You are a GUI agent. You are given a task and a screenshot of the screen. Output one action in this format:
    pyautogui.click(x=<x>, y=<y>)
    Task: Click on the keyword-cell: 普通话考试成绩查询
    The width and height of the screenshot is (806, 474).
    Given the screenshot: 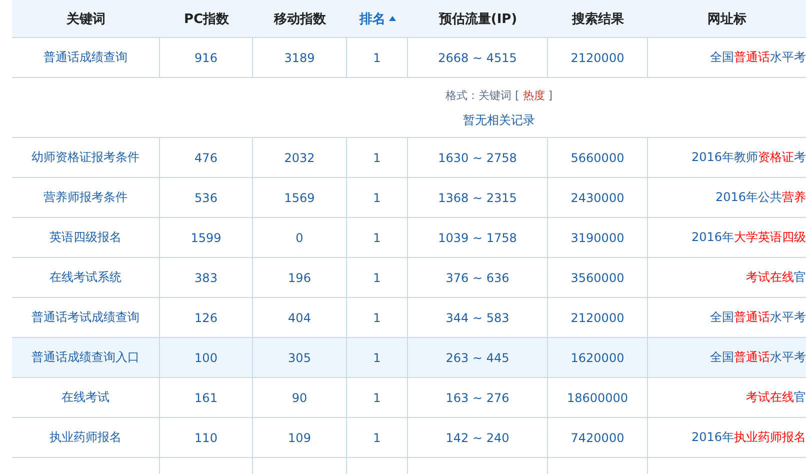 What is the action you would take?
    pyautogui.click(x=86, y=317)
    